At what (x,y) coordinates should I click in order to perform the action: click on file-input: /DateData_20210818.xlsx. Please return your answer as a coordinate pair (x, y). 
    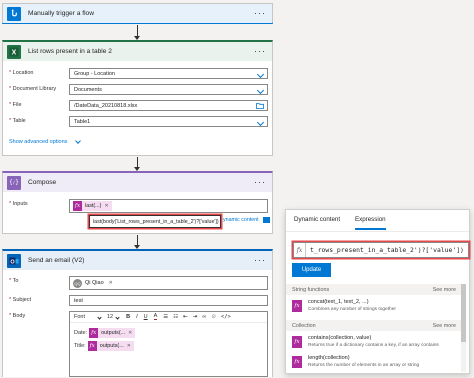
    Looking at the image, I should click on (168, 105).